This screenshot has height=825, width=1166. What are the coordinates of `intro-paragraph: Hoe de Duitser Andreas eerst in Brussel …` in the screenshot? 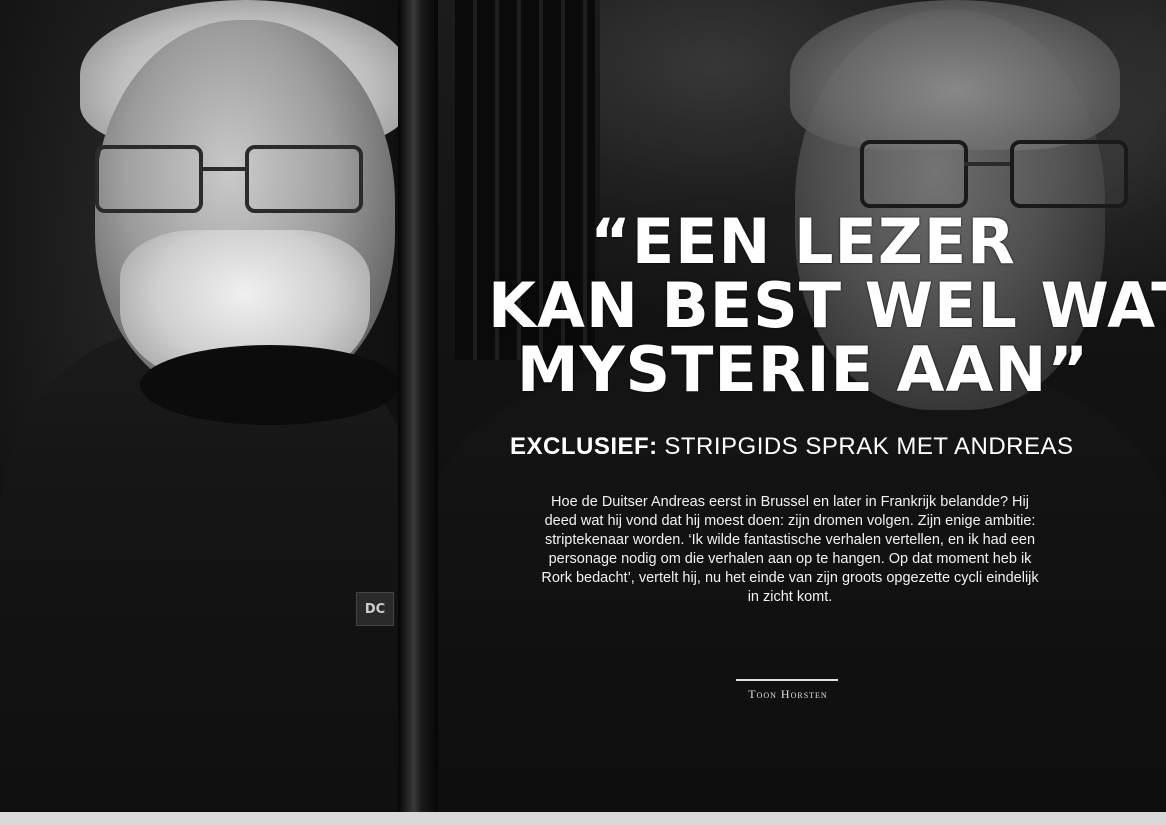 It's located at (790, 549).